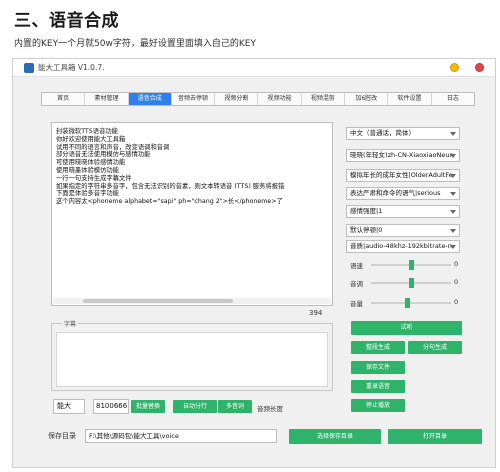 The image size is (500, 472). Describe the element at coordinates (94, 178) in the screenshot. I see `editor-line: 一行一句支持生成字幕文件` at that location.